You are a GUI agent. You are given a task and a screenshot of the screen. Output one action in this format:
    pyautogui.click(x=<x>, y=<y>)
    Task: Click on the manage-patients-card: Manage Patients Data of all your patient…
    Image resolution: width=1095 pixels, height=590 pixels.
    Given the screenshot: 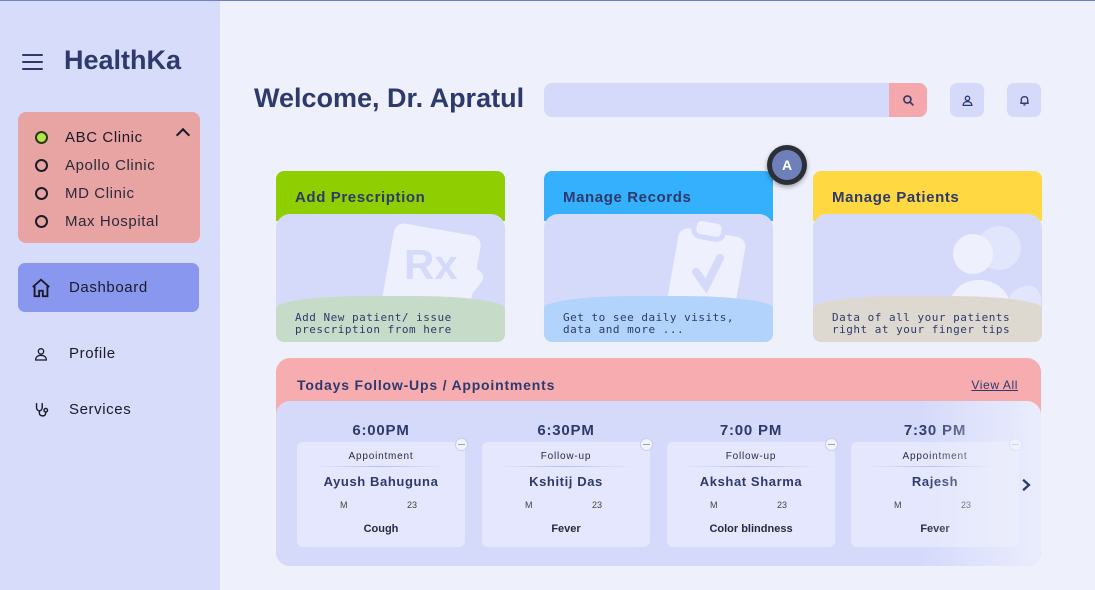 What is the action you would take?
    pyautogui.click(x=927, y=256)
    